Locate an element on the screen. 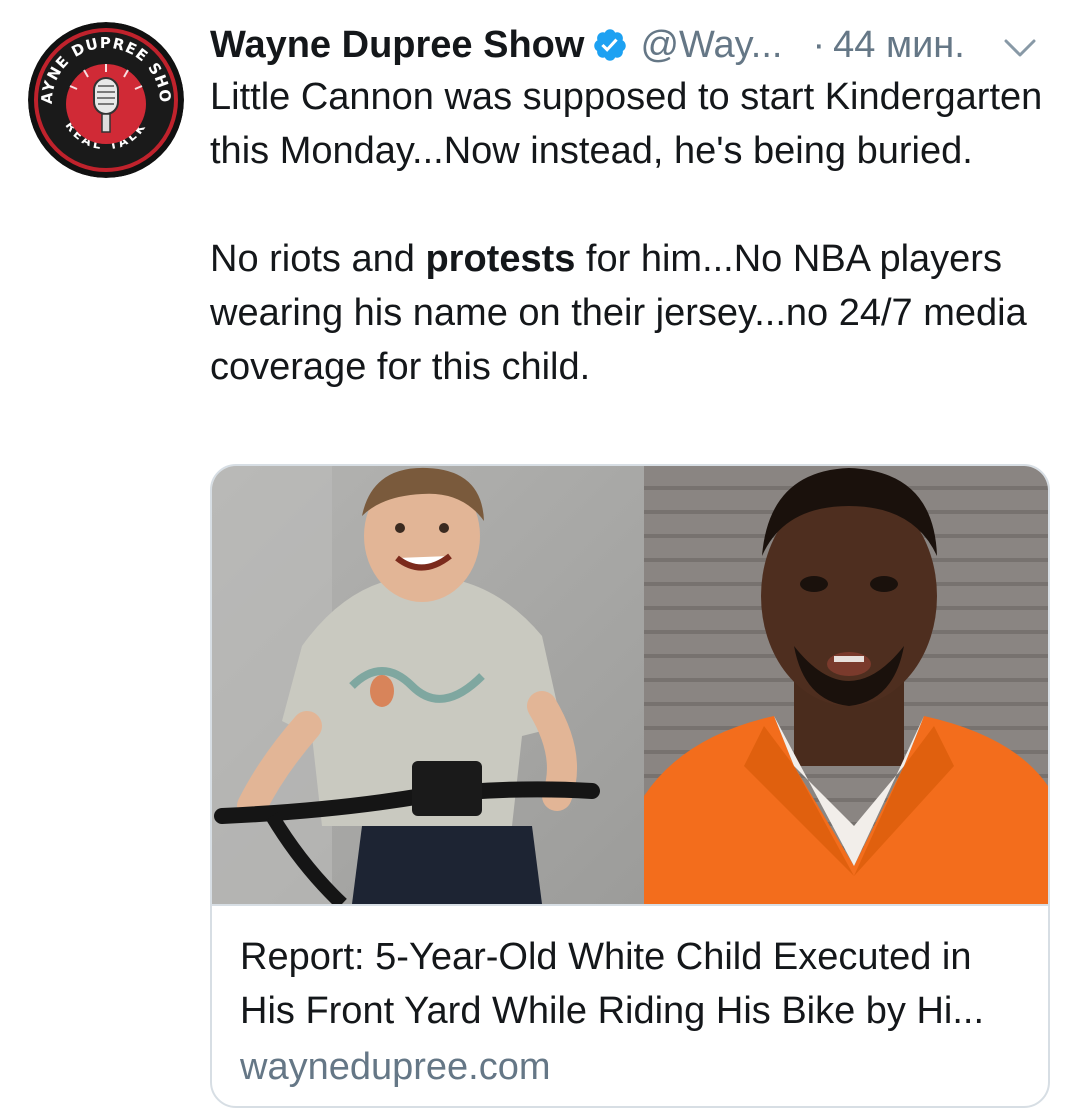 The width and height of the screenshot is (1076, 1108). chevron-down-icon is located at coordinates (1020, 45).